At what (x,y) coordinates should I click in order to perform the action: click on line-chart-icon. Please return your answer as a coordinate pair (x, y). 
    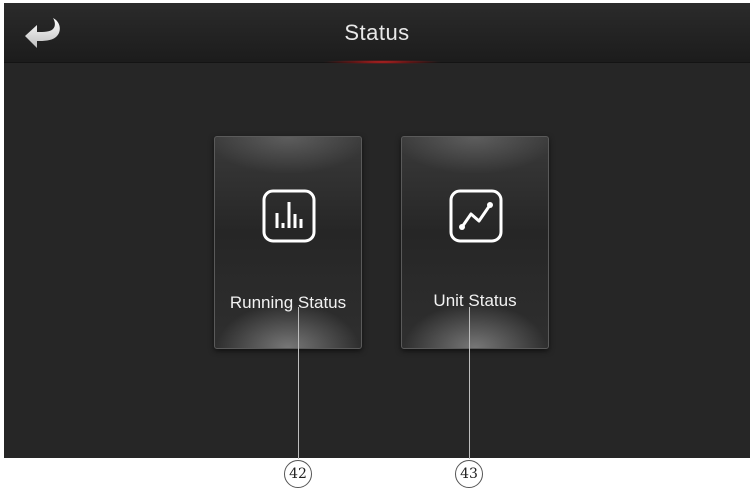
    Looking at the image, I should click on (476, 216).